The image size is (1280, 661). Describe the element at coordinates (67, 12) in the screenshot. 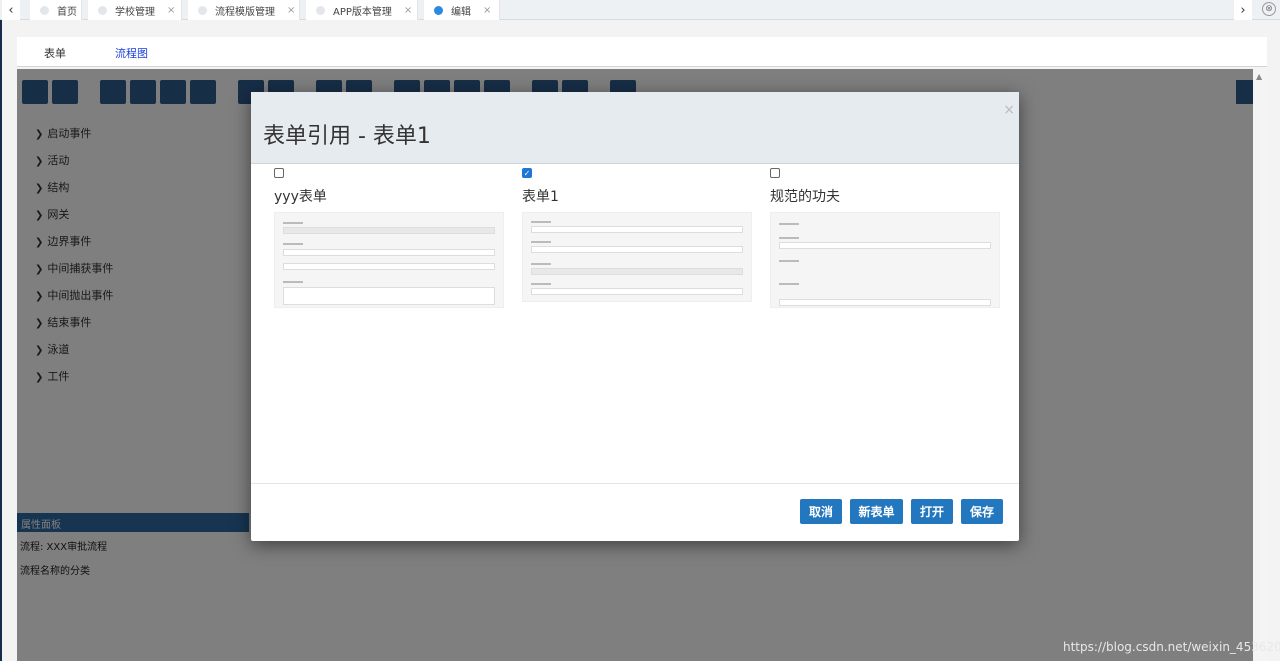

I see `tab-label: 首页` at that location.